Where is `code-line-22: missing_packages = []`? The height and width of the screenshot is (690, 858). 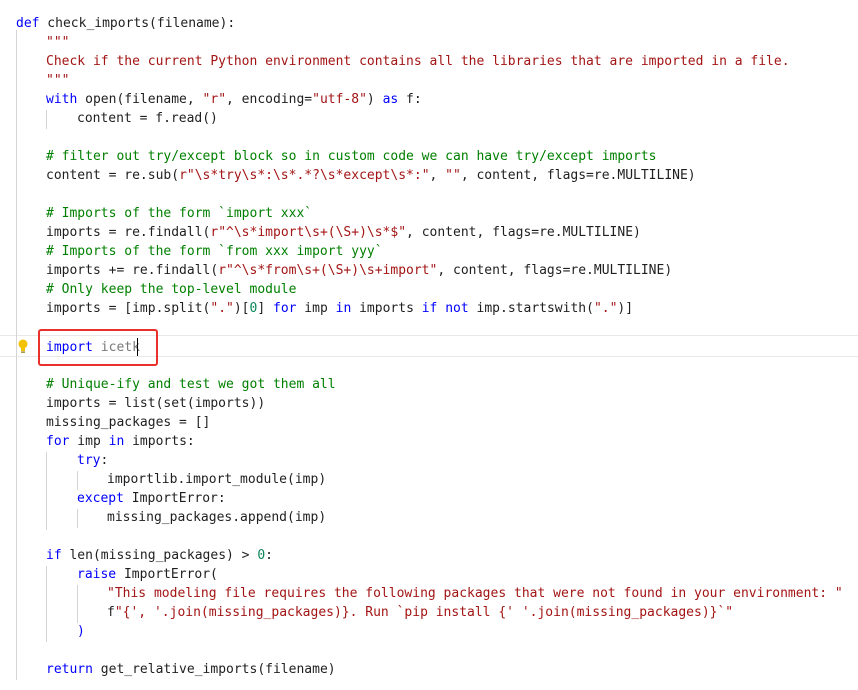
code-line-22: missing_packages = [] is located at coordinates (128, 422).